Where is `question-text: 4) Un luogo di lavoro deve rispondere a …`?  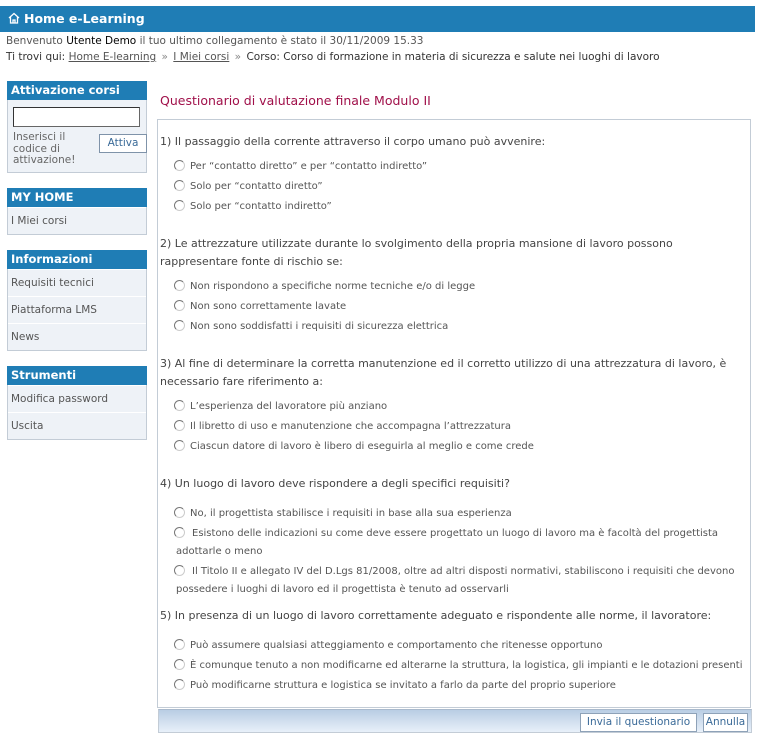 question-text: 4) Un luogo di lavoro deve rispondere a … is located at coordinates (335, 483).